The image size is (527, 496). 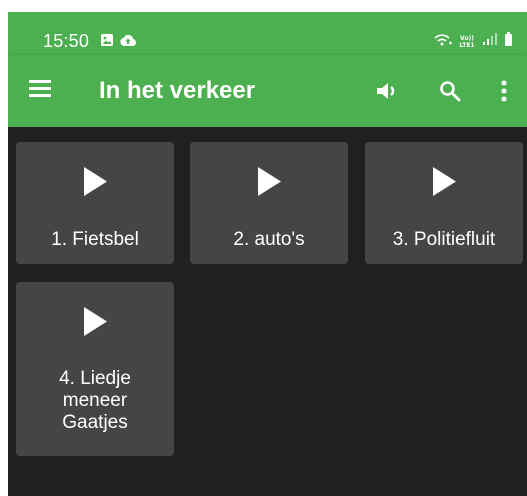 I want to click on volte-icon: Vo)) LTE1, so click(x=467, y=42).